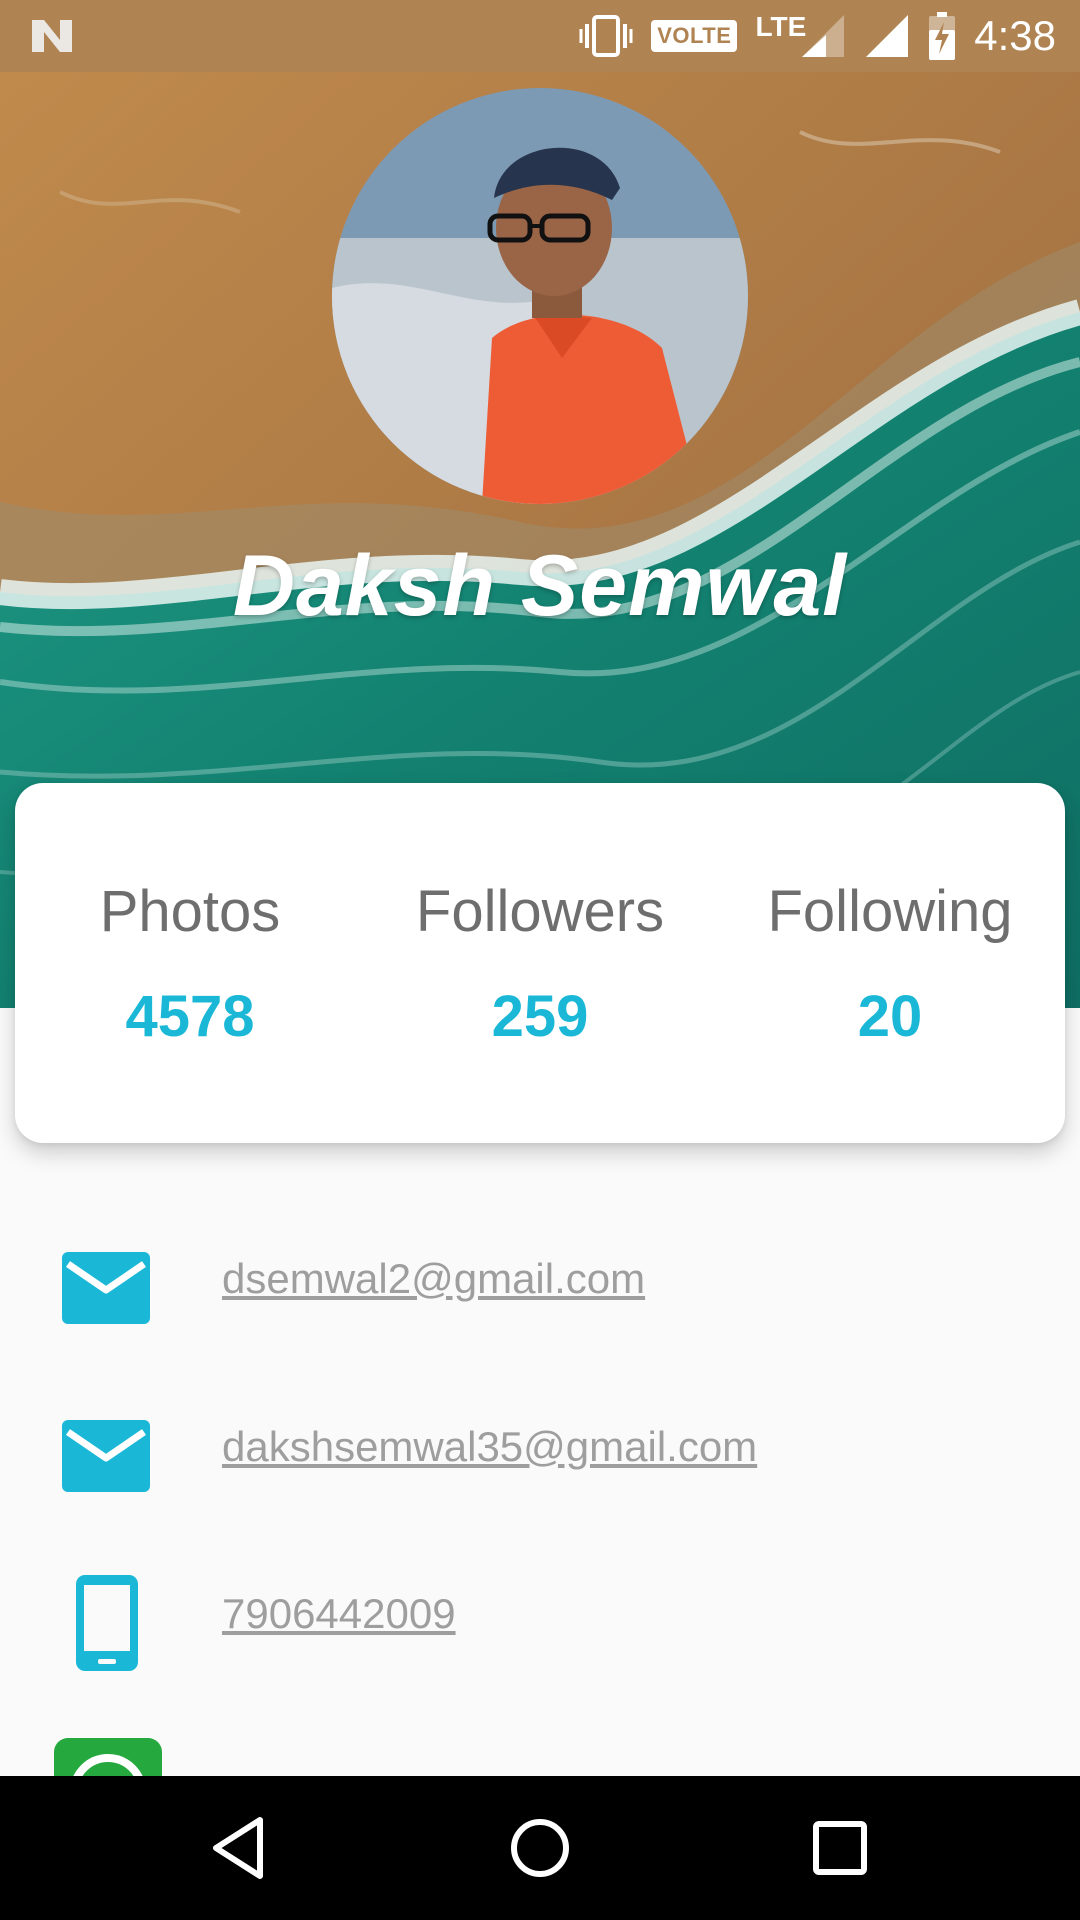 The image size is (1080, 1920). What do you see at coordinates (489, 1447) in the screenshot?
I see `email-link: dakshsemwal35@gmail.com` at bounding box center [489, 1447].